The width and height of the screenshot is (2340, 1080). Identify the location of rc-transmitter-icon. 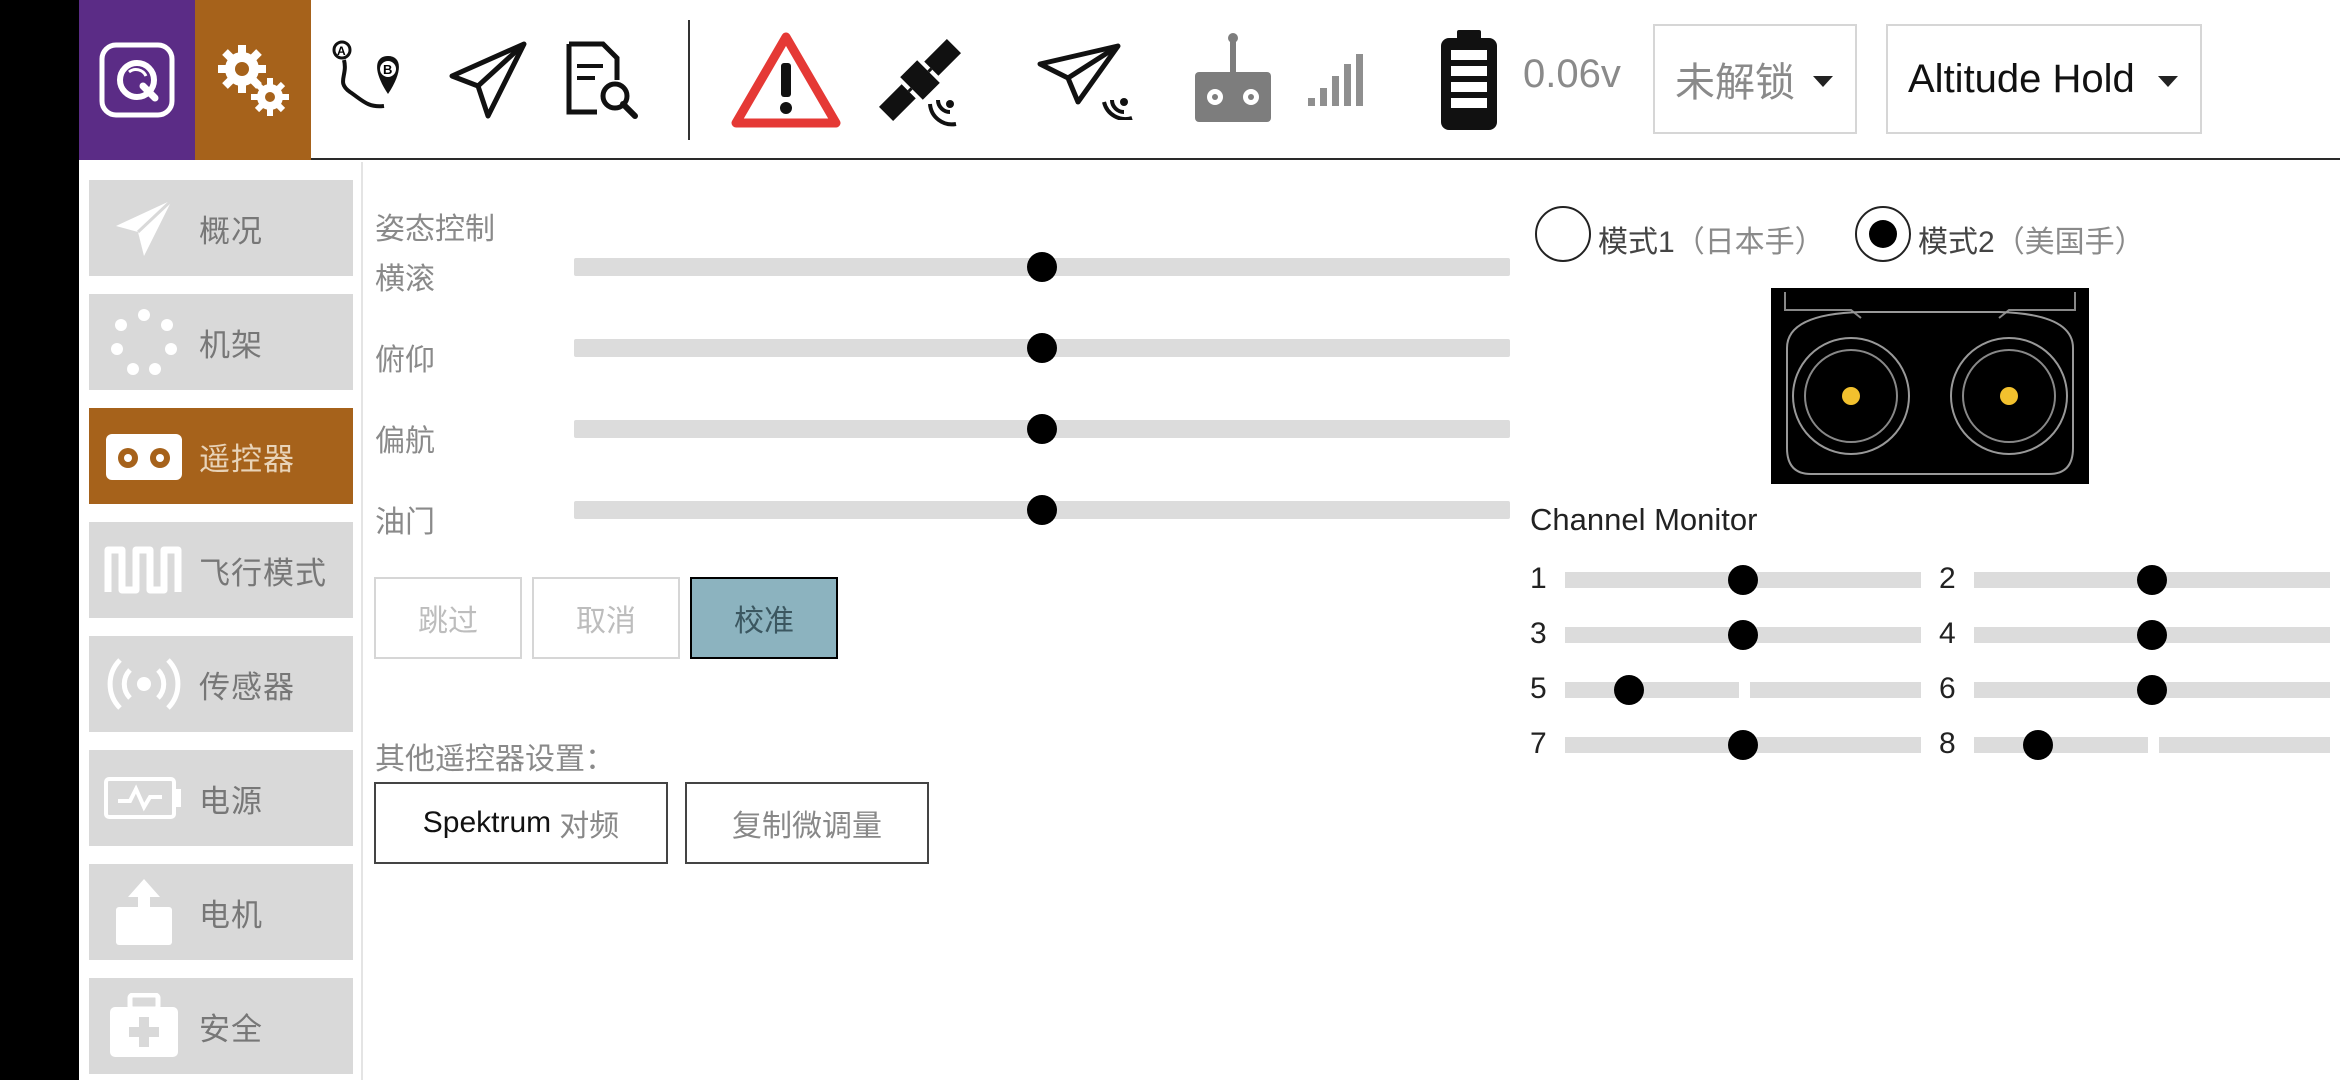
(1233, 77).